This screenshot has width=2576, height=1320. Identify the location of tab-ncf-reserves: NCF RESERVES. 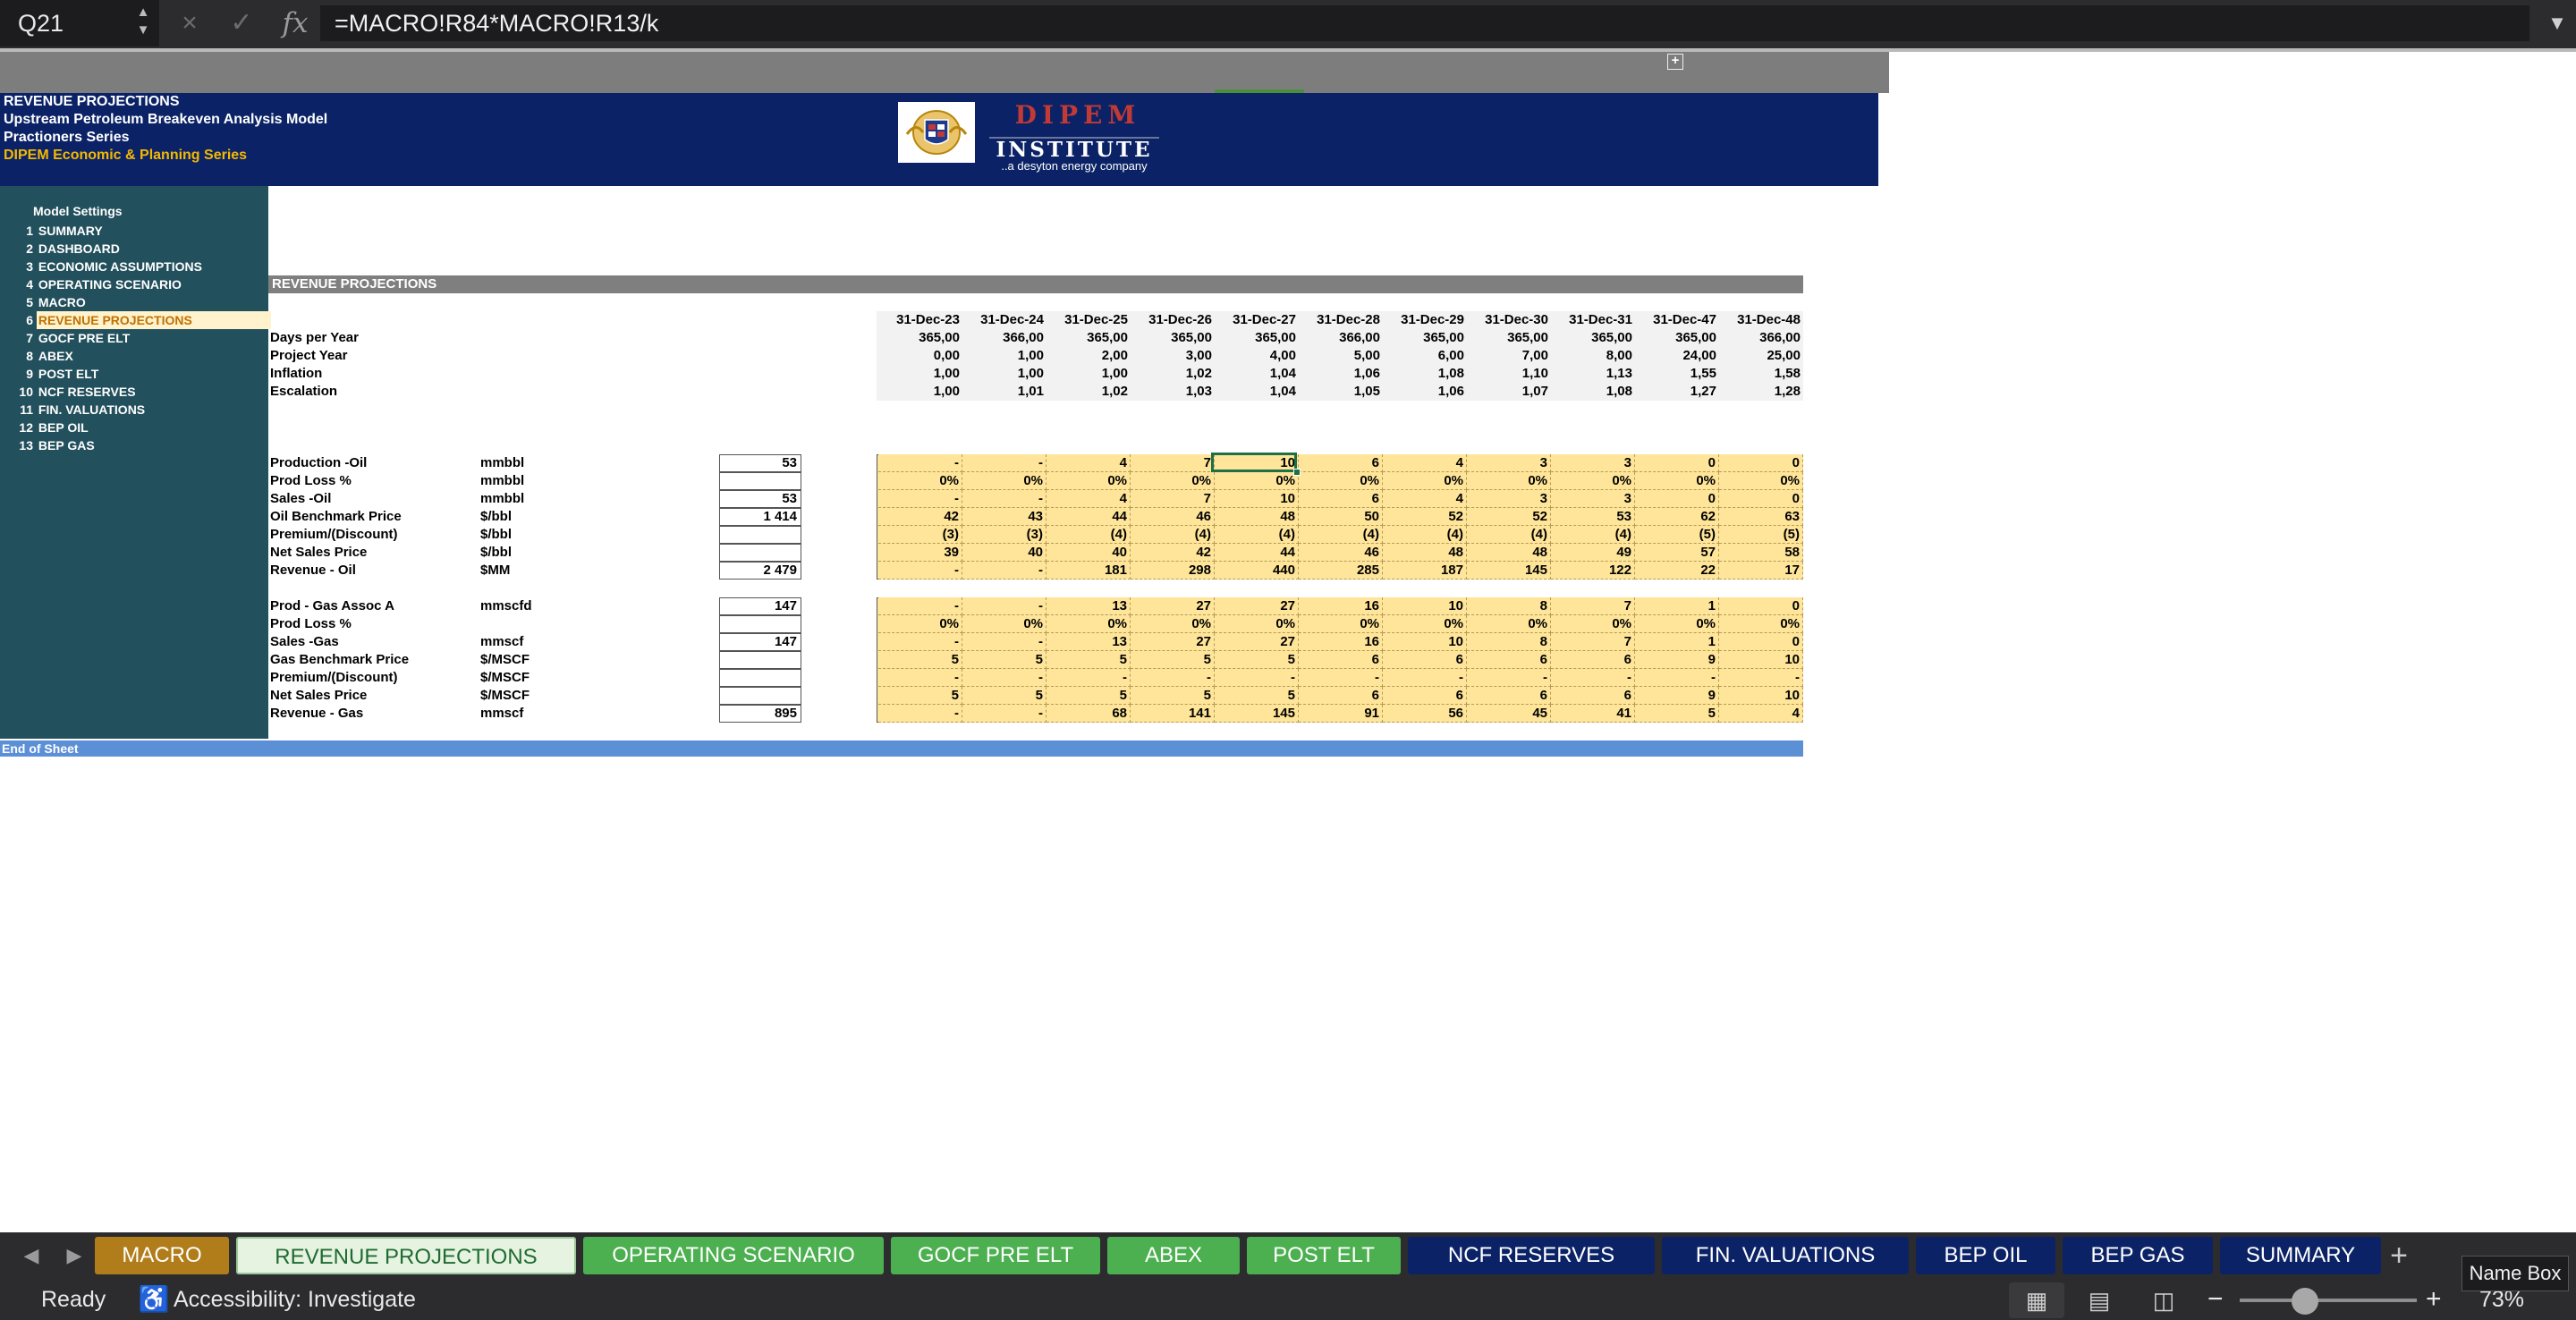
(1531, 1255).